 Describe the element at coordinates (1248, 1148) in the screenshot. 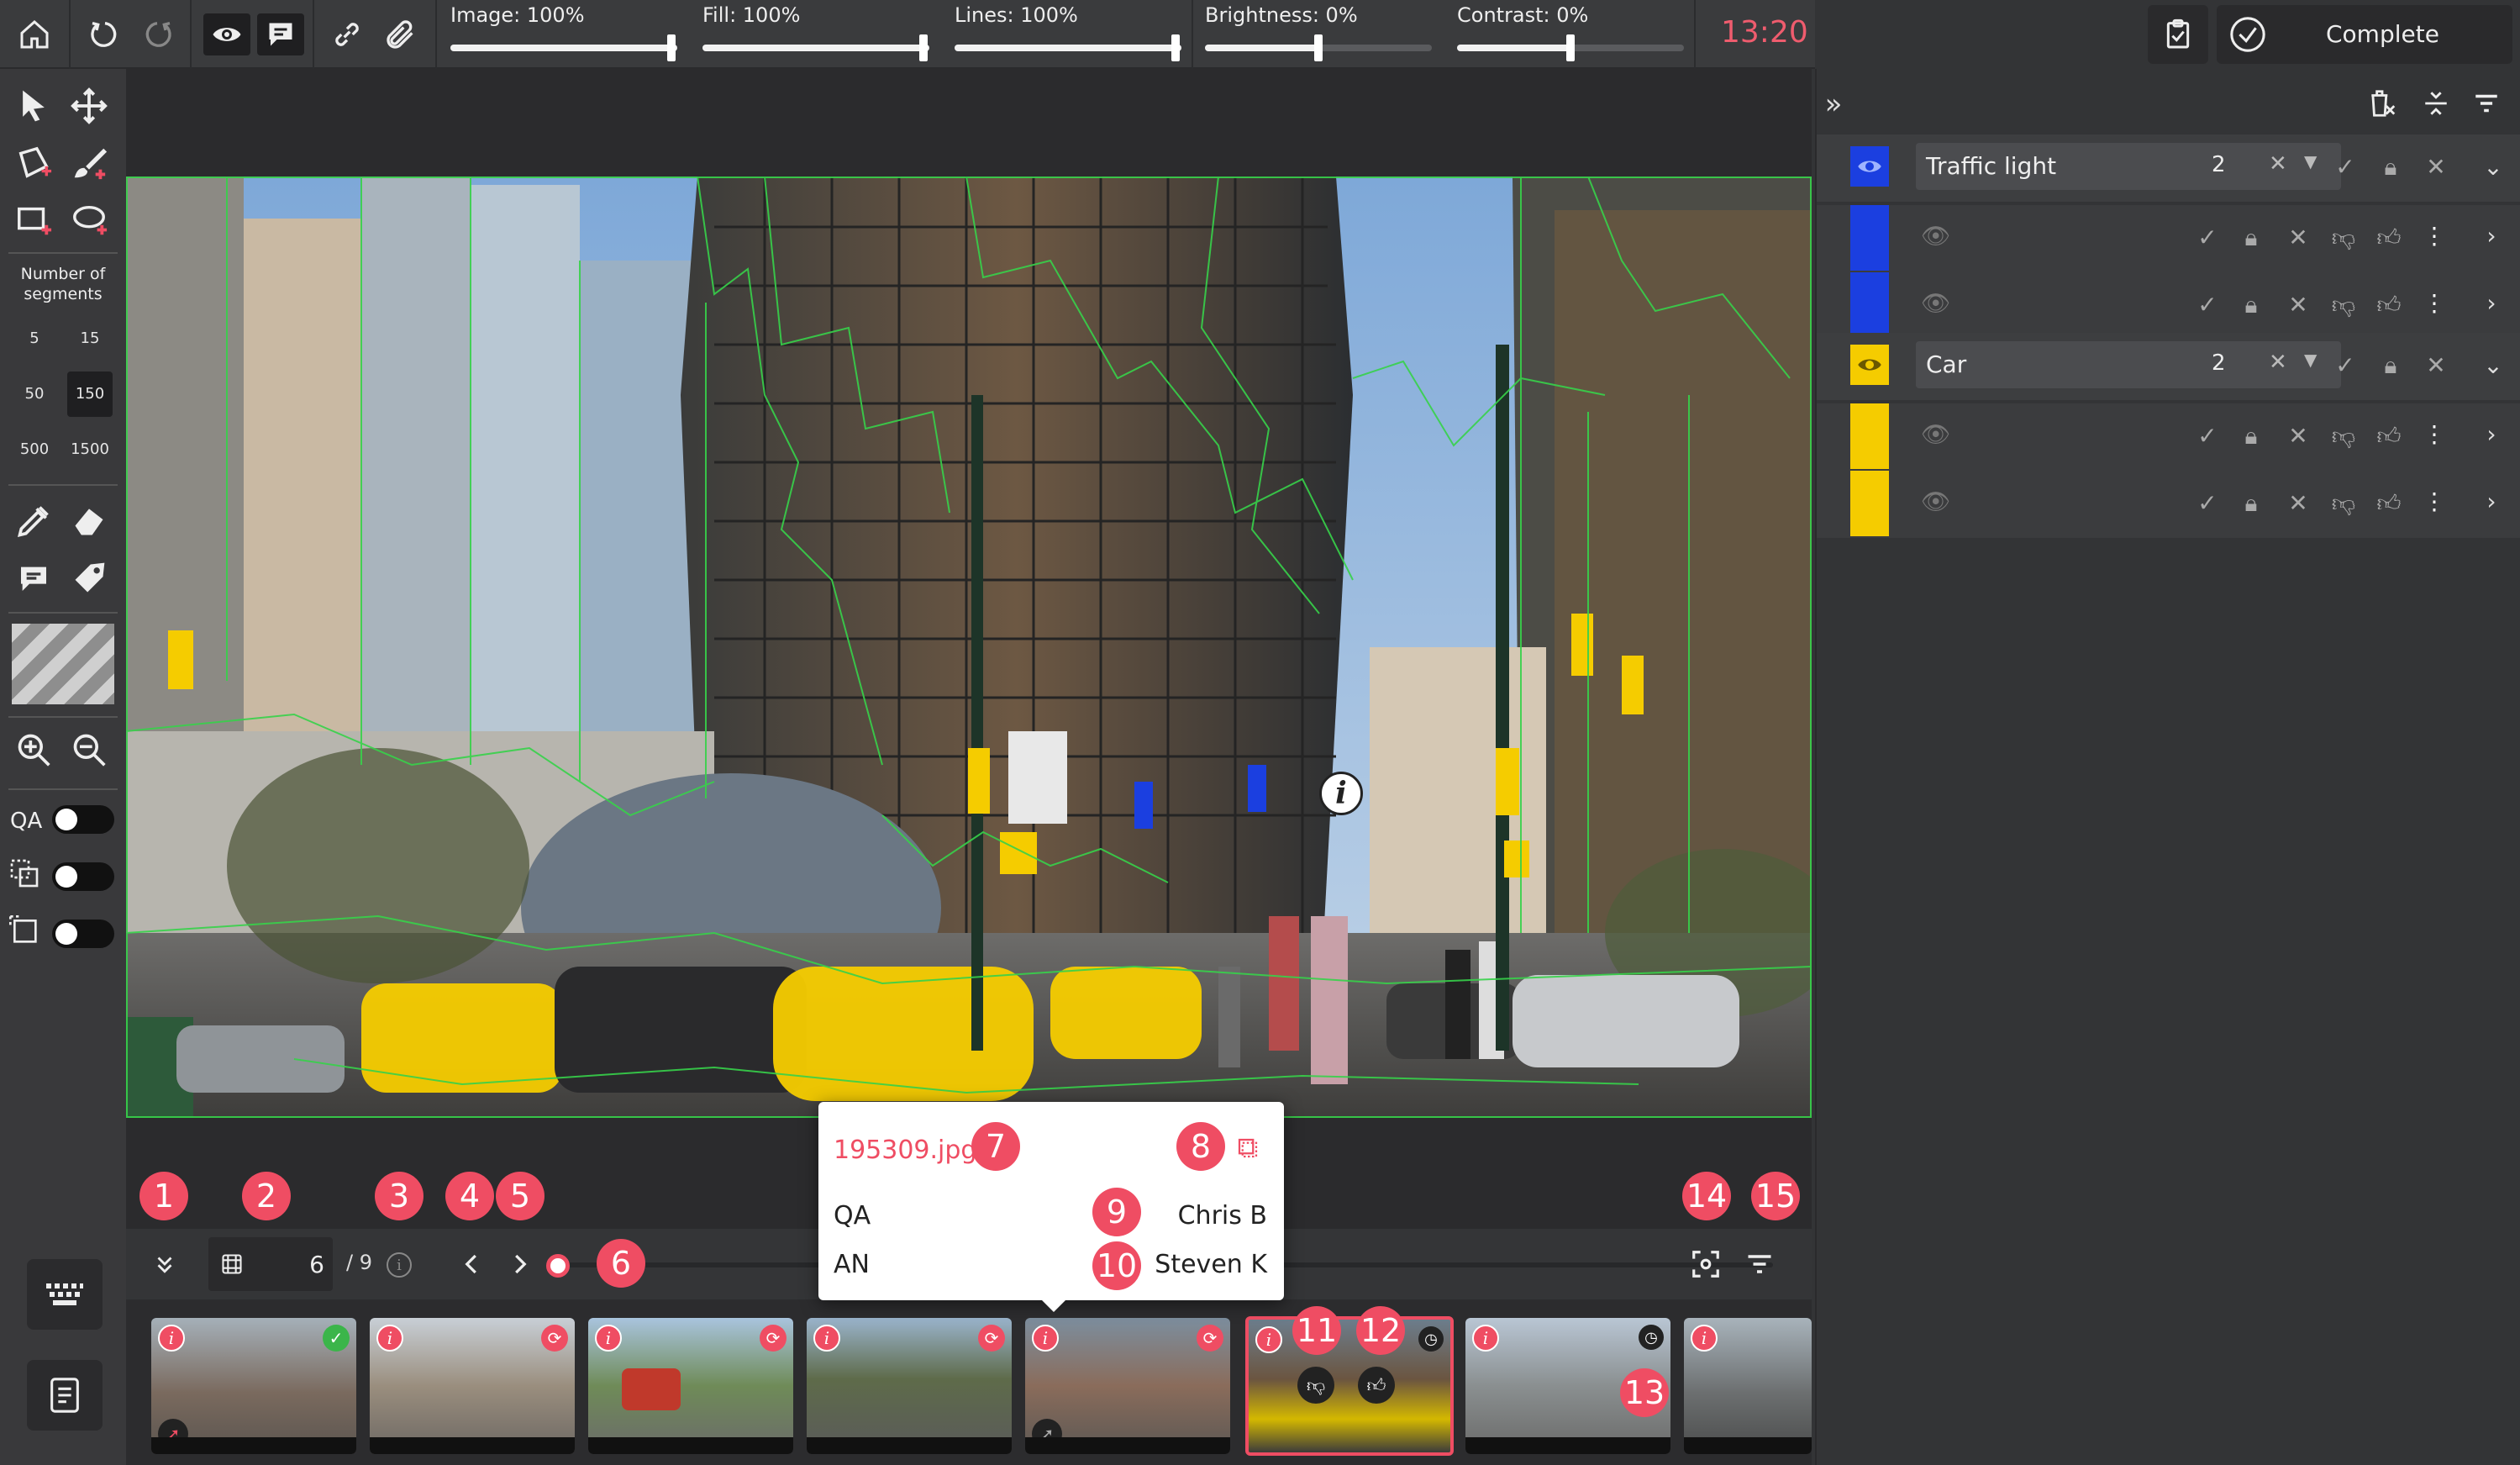

I see `copy-icon` at that location.